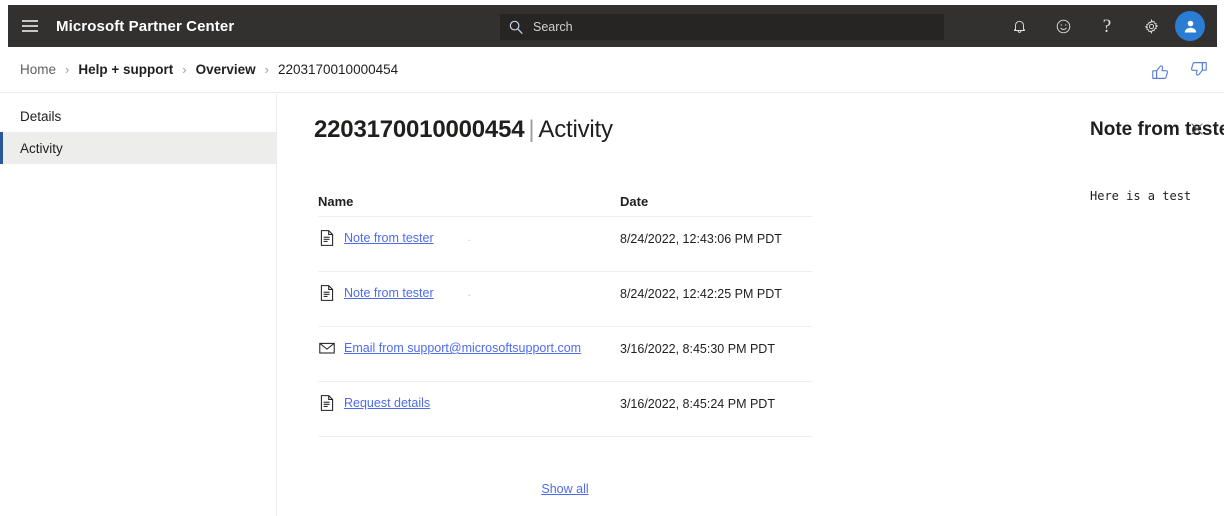 This screenshot has width=1224, height=516. Describe the element at coordinates (697, 404) in the screenshot. I see `row-date-cell: 3/16/2022, 8:45:24 PM PDT` at that location.